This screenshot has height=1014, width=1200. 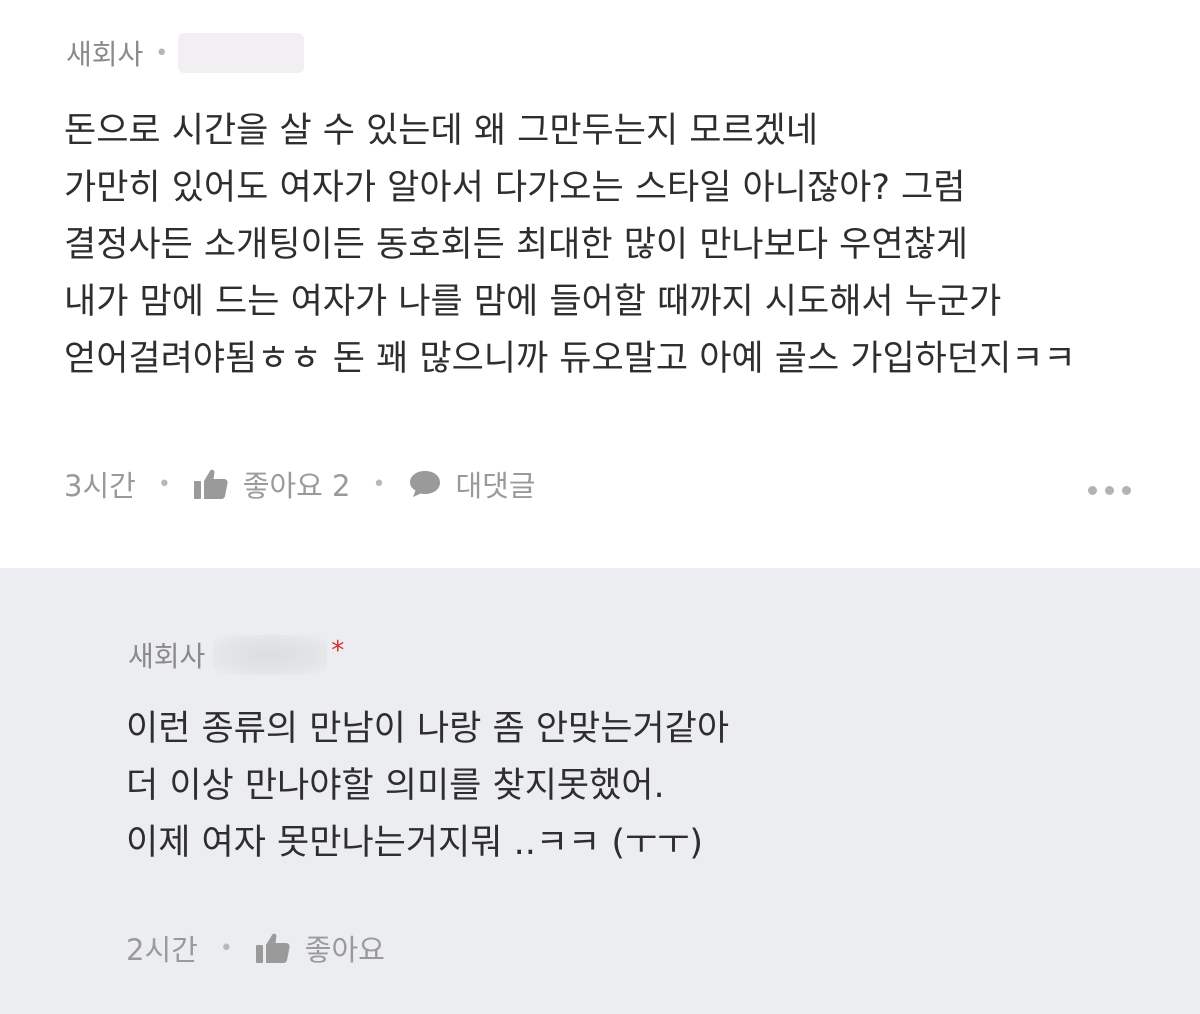 I want to click on reply-meta-row: 2시간 • 좋아요, so click(x=255, y=948).